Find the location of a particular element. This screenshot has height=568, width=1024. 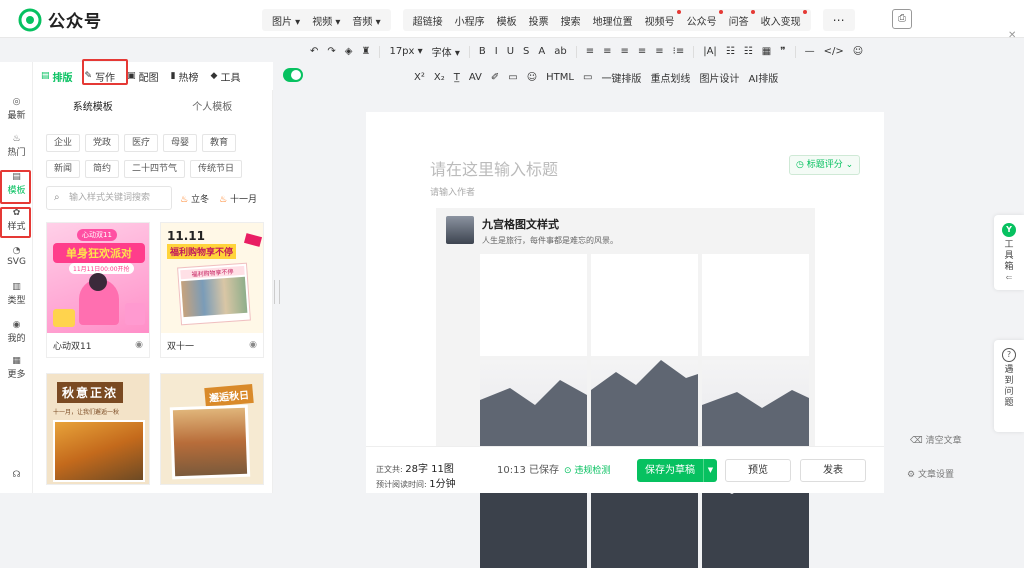

toolbar-button: AV is located at coordinates (475, 77).